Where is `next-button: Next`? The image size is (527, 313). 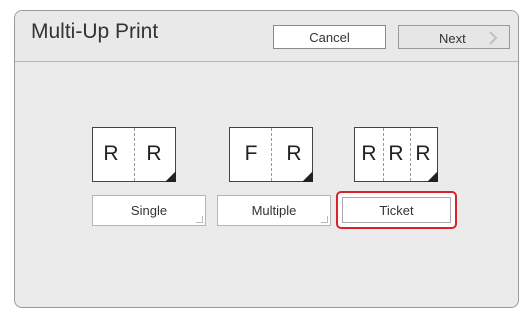 next-button: Next is located at coordinates (454, 37).